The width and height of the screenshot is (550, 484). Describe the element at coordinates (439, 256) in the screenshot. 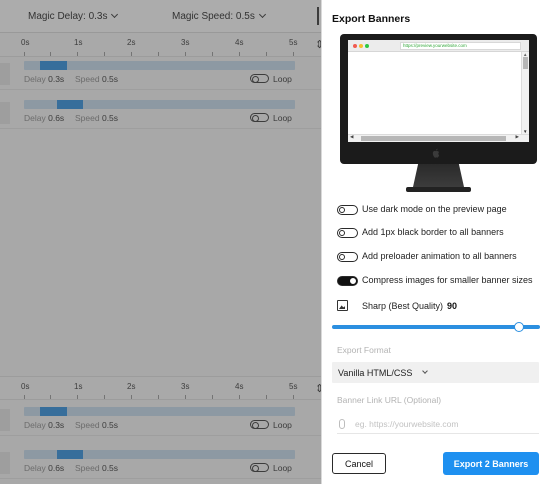

I see `option-label: Add preloader animation to all banners` at that location.